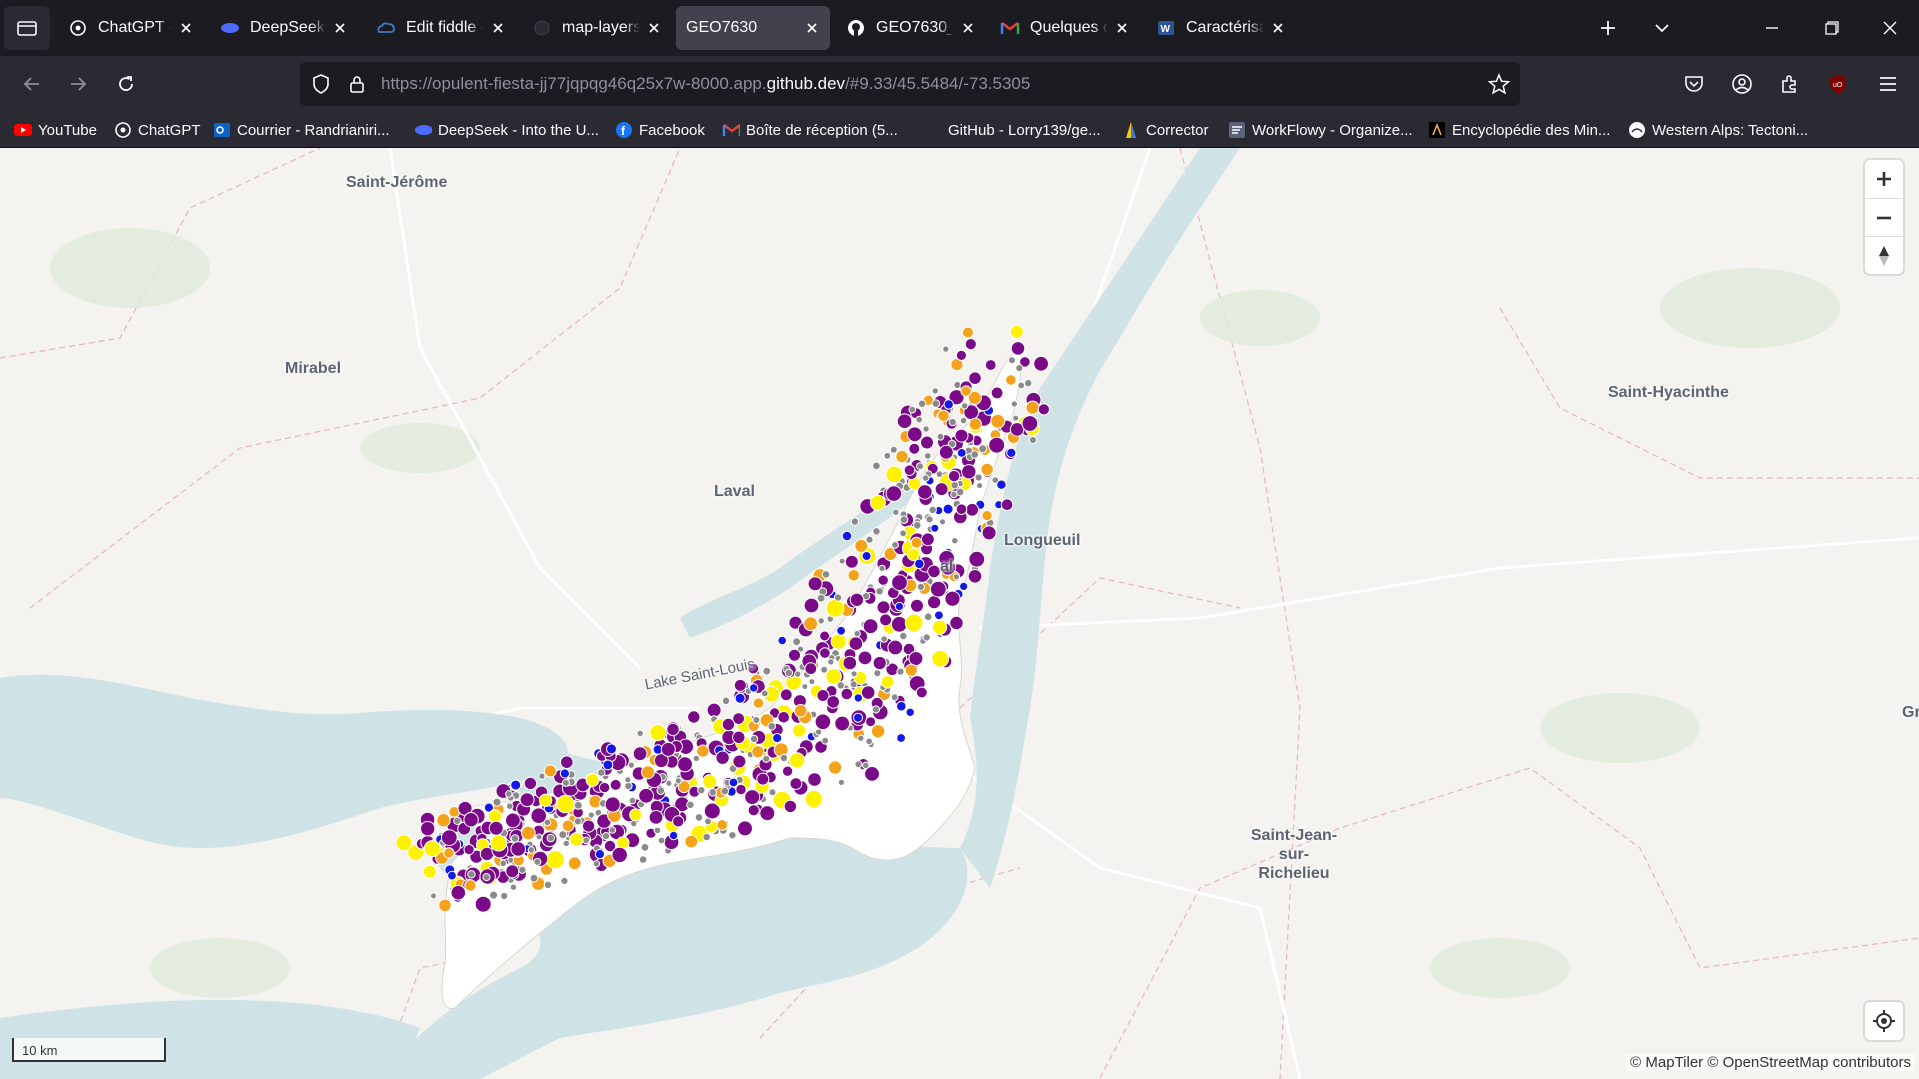 This screenshot has height=1079, width=1919. What do you see at coordinates (1884, 255) in the screenshot?
I see `compass-button` at bounding box center [1884, 255].